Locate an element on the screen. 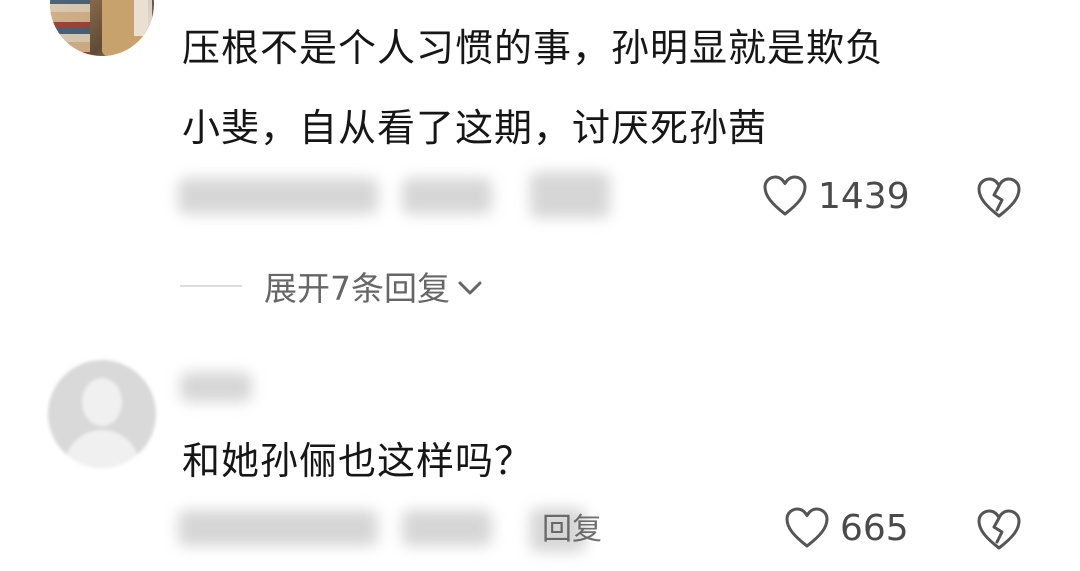 The image size is (1080, 571). expand-replies-label: 展开7条回复 is located at coordinates (357, 288).